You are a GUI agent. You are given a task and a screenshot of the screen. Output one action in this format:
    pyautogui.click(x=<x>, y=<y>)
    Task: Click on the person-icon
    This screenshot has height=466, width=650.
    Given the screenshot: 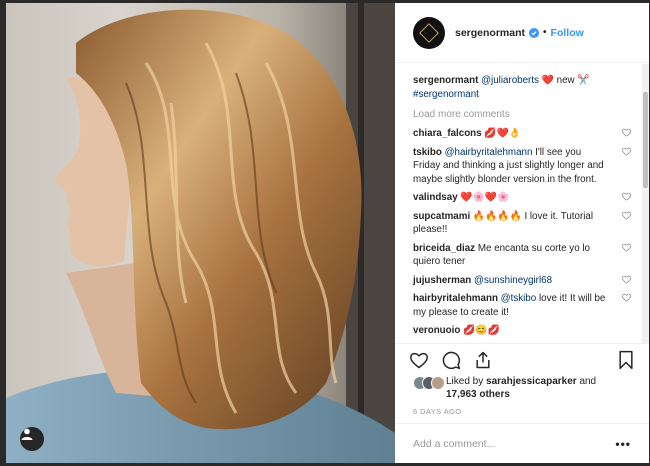 What is the action you would take?
    pyautogui.click(x=27, y=434)
    